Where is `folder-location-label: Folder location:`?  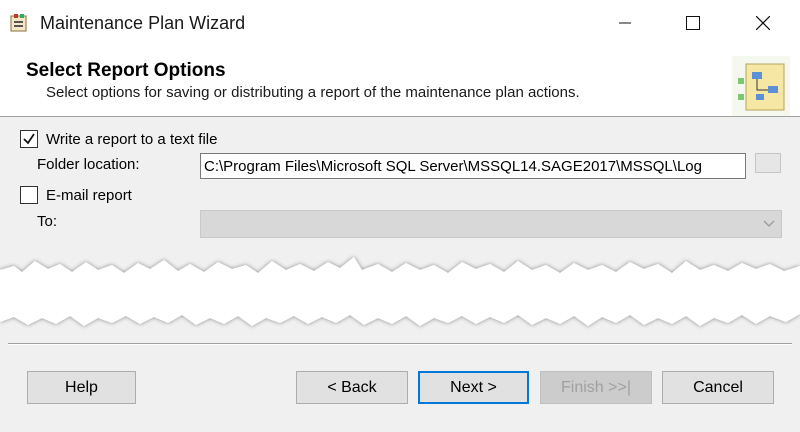
folder-location-label: Folder location: is located at coordinates (88, 164).